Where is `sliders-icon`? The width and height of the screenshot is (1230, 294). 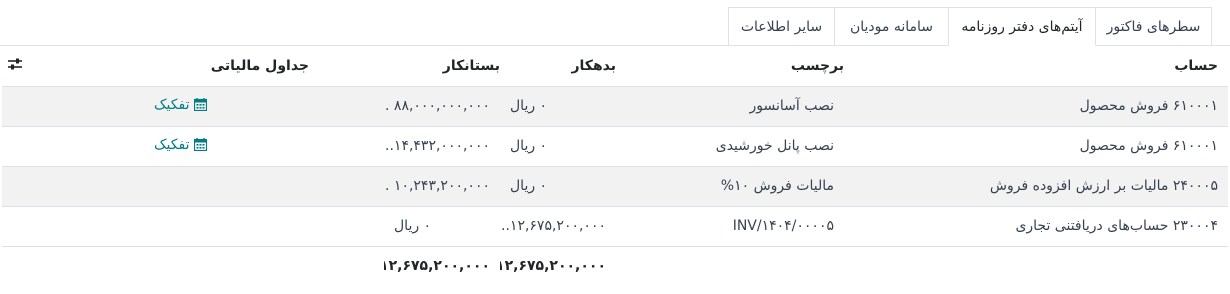
sliders-icon is located at coordinates (15, 64).